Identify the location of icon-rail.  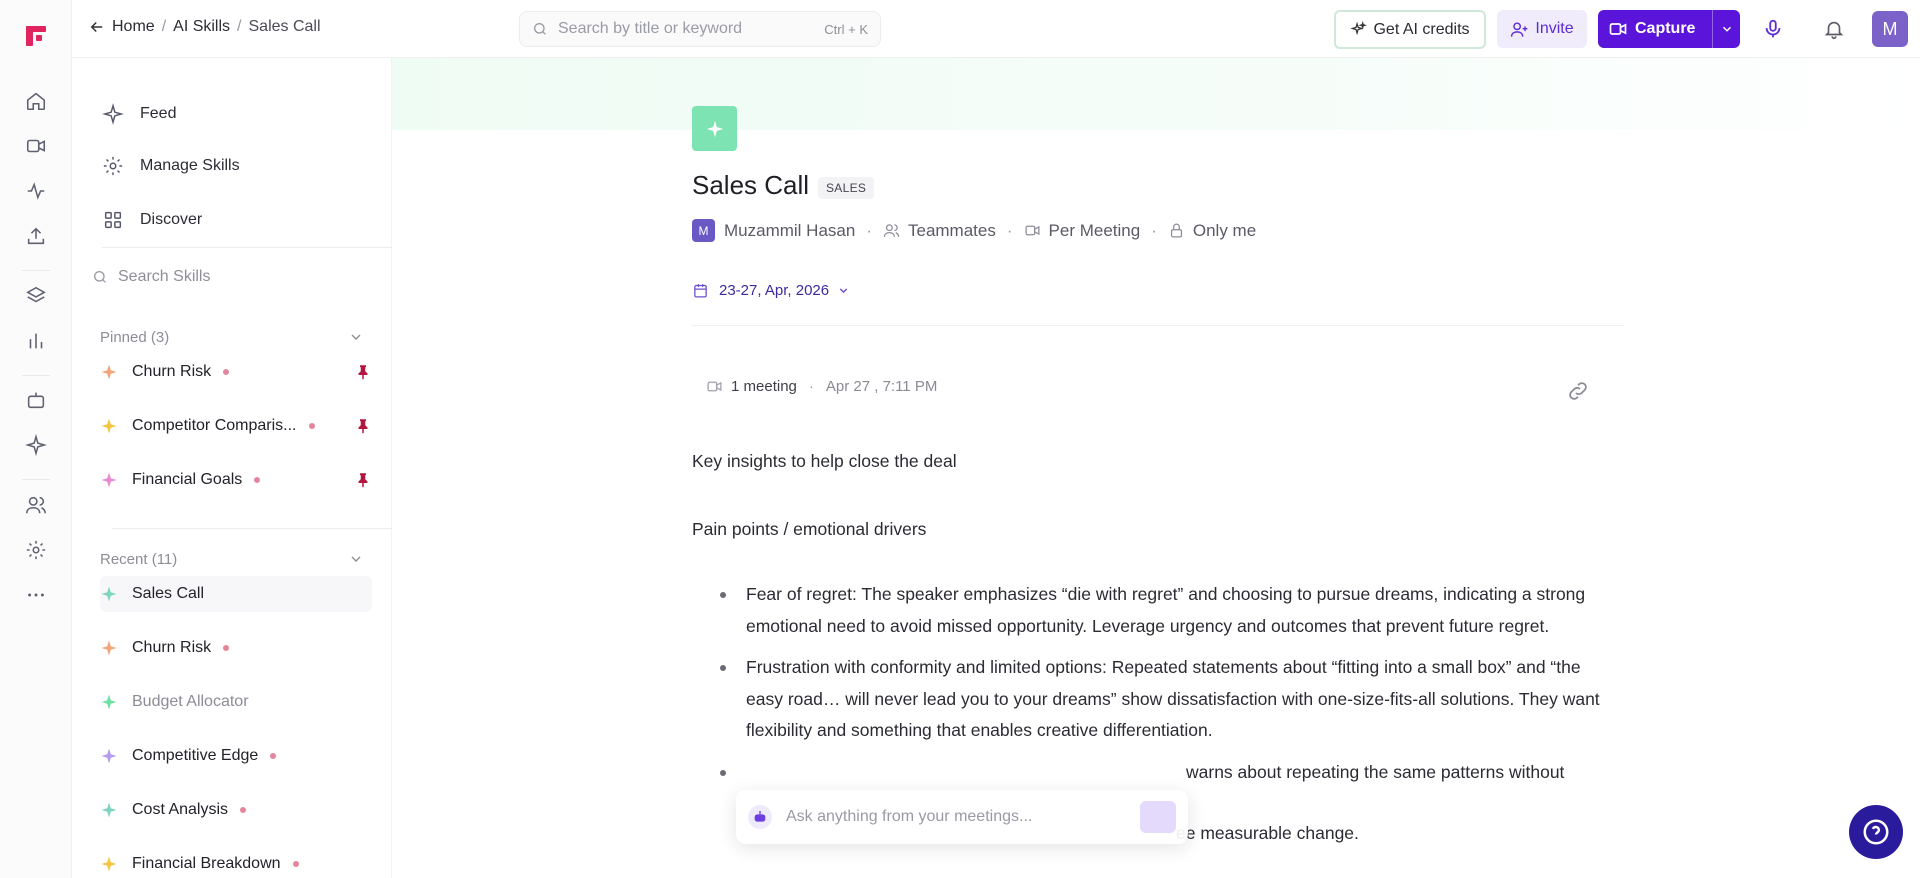
(36, 439).